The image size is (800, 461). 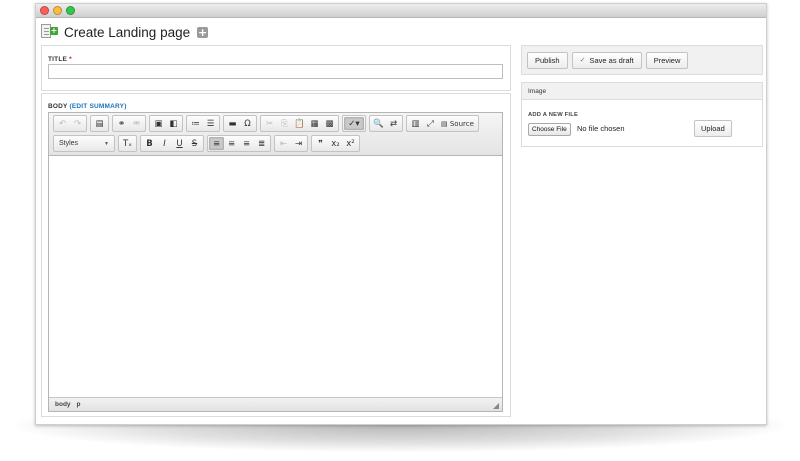 I want to click on publish-button: Publish, so click(x=547, y=60).